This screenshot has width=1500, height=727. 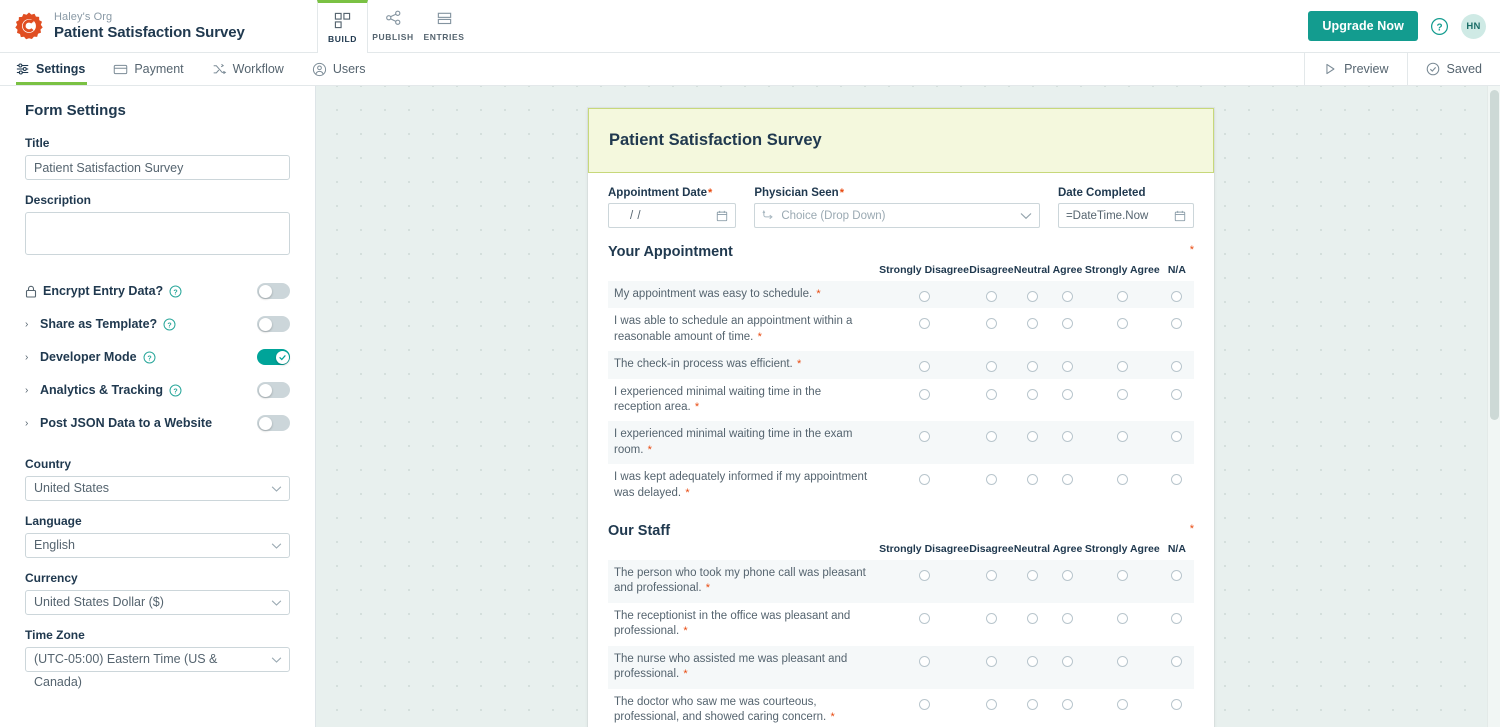 I want to click on toggle-switch-encrypt-entry-data, so click(x=273, y=291).